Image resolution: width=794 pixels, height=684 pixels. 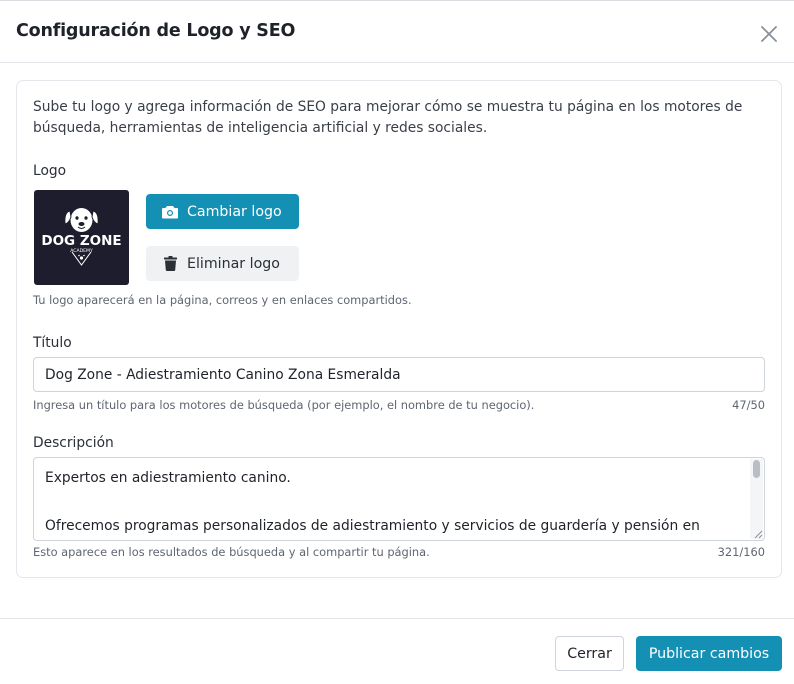 What do you see at coordinates (50, 171) in the screenshot?
I see `logo-label: Logo` at bounding box center [50, 171].